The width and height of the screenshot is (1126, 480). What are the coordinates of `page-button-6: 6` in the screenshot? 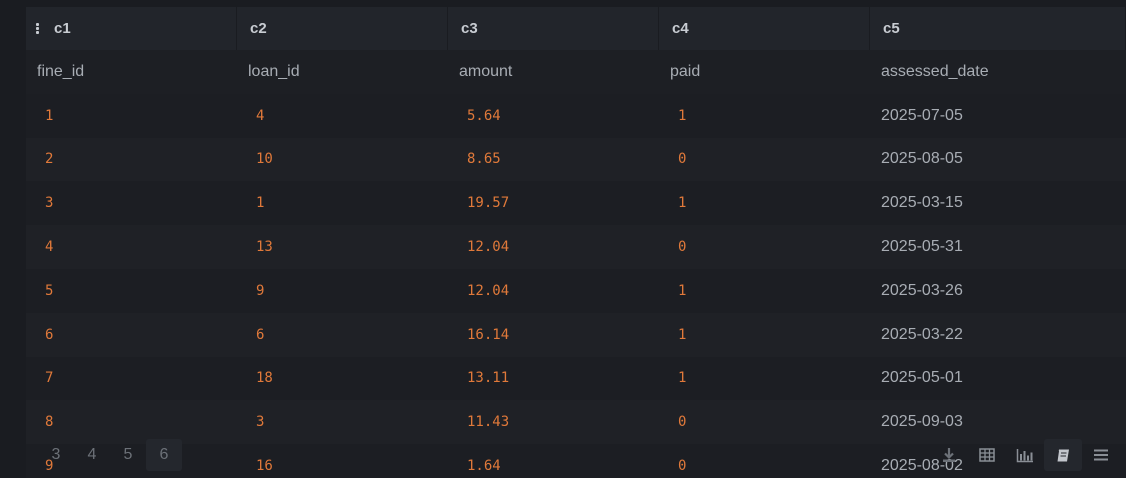 It's located at (164, 455).